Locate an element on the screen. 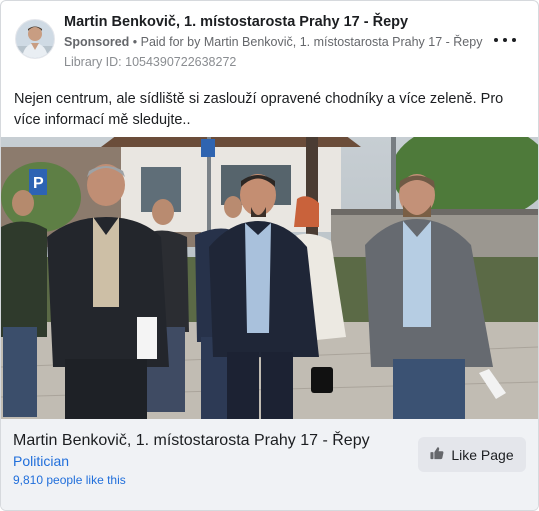  more-horizontal-icon is located at coordinates (505, 40).